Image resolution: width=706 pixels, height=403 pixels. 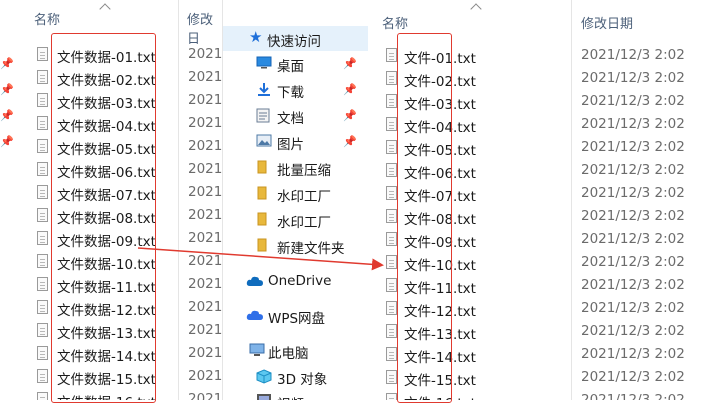 I want to click on arrow-line, so click(x=260, y=259).